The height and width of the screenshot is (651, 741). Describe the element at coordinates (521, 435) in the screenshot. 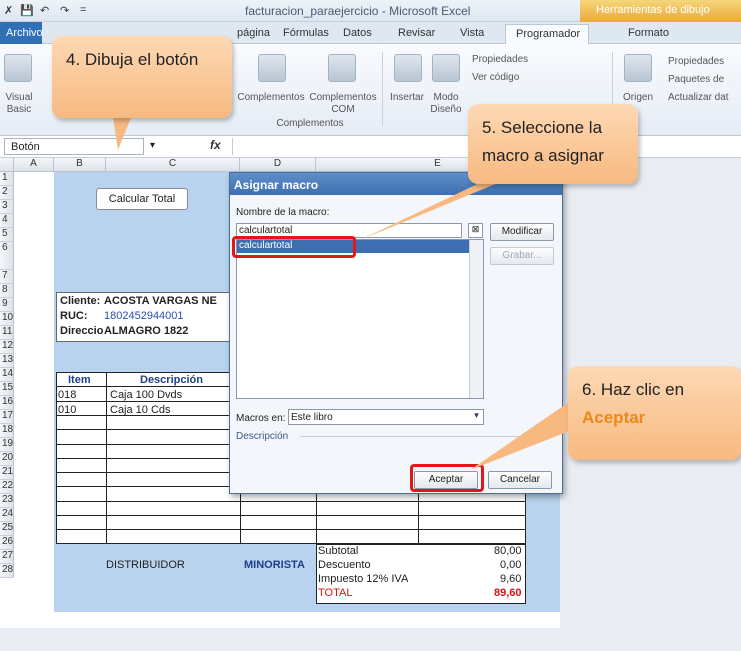

I see `callout-arrow-step6` at that location.